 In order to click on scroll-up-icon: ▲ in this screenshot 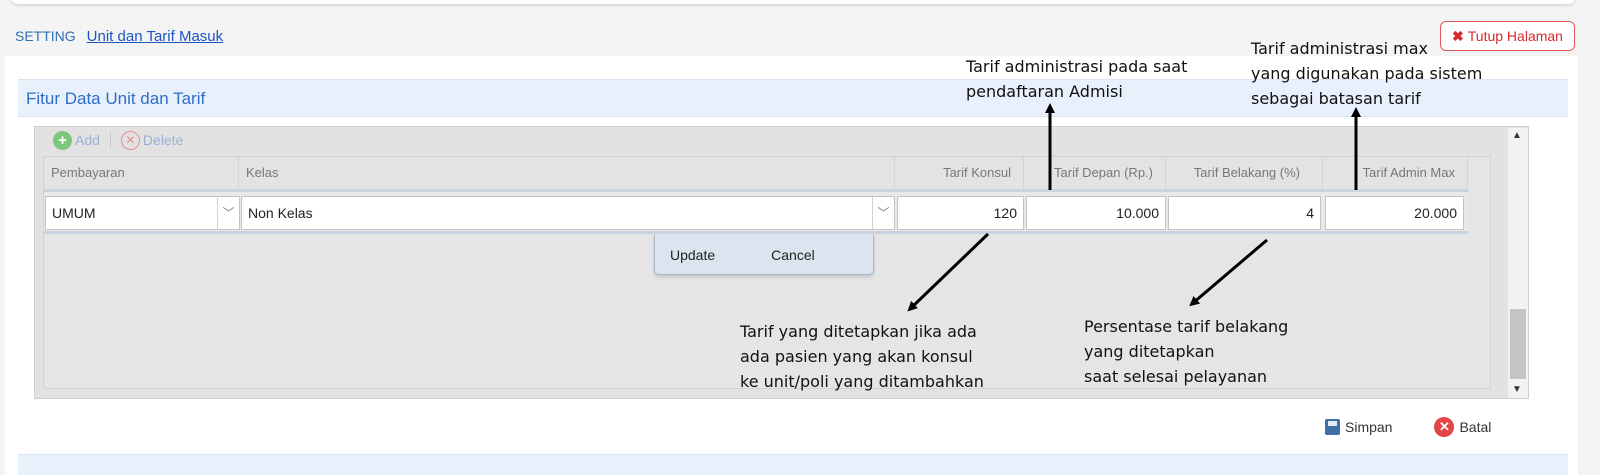, I will do `click(1517, 135)`.